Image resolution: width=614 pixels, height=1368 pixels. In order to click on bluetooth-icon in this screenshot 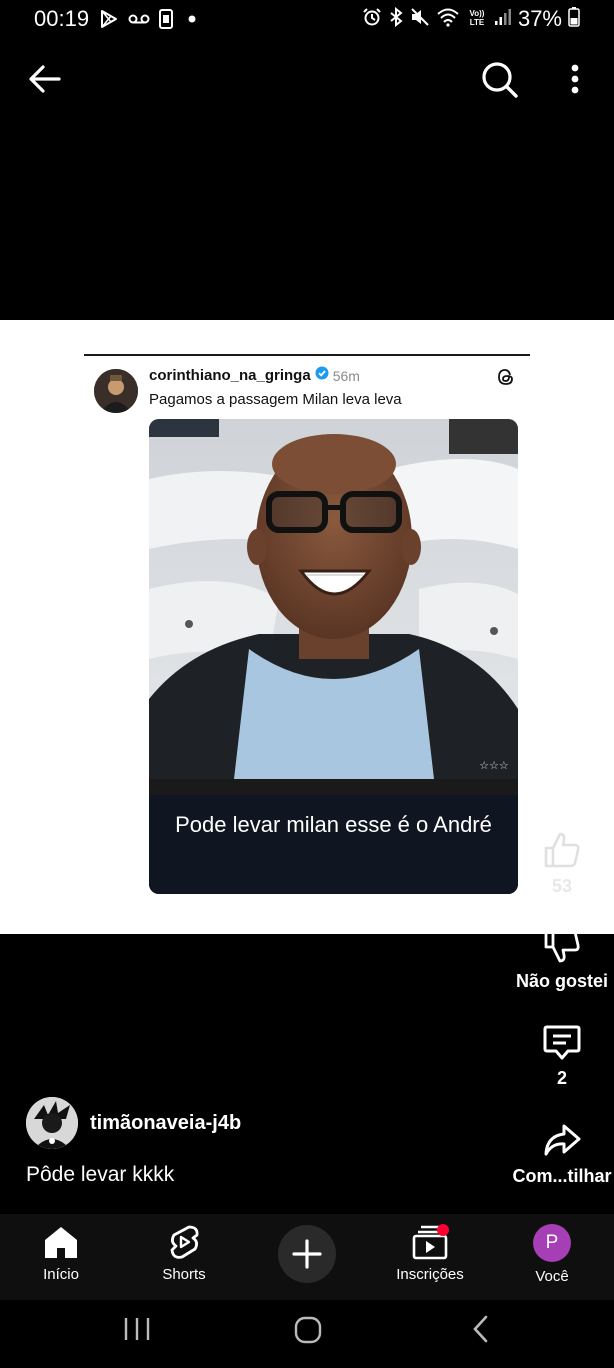, I will do `click(396, 19)`.